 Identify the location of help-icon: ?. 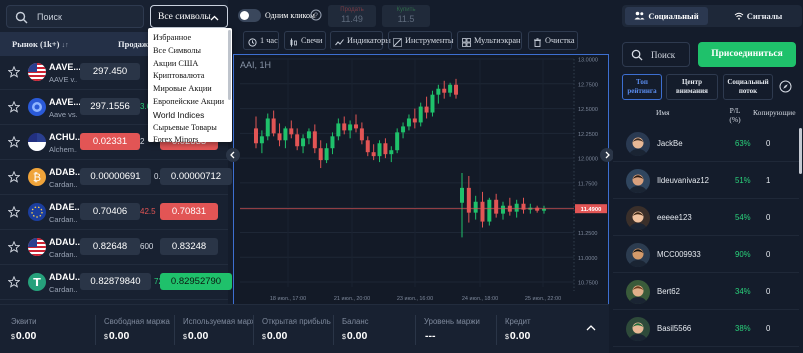
(316, 16).